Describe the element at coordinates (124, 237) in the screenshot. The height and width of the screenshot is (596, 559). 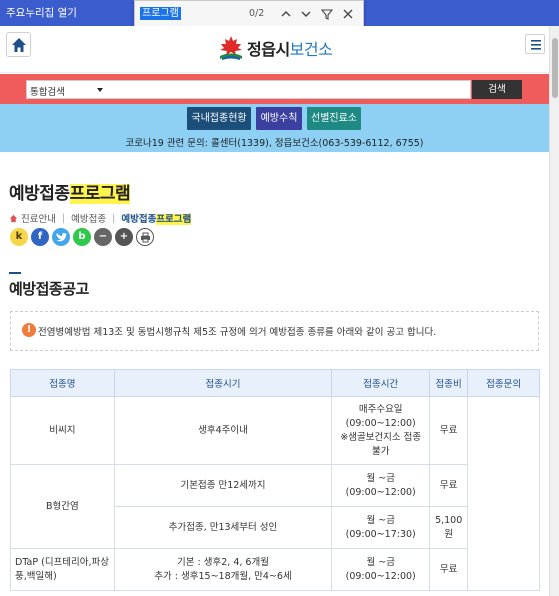
I see `zoom-in-icon: +` at that location.